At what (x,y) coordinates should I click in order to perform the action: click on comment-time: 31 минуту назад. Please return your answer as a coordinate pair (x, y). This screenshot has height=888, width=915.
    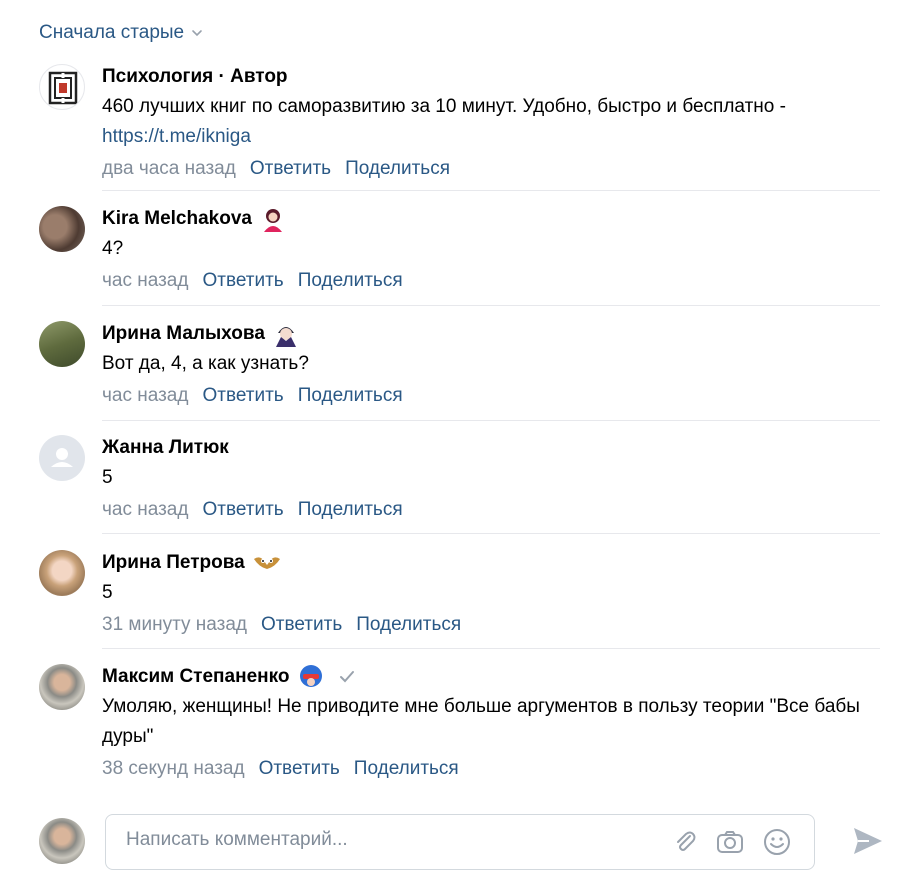
    Looking at the image, I should click on (174, 625).